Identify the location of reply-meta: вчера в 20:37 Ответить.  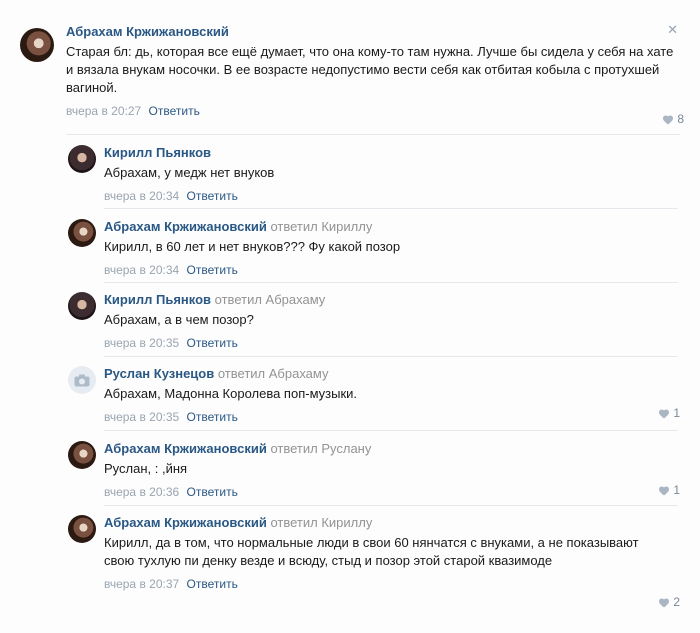
(377, 584).